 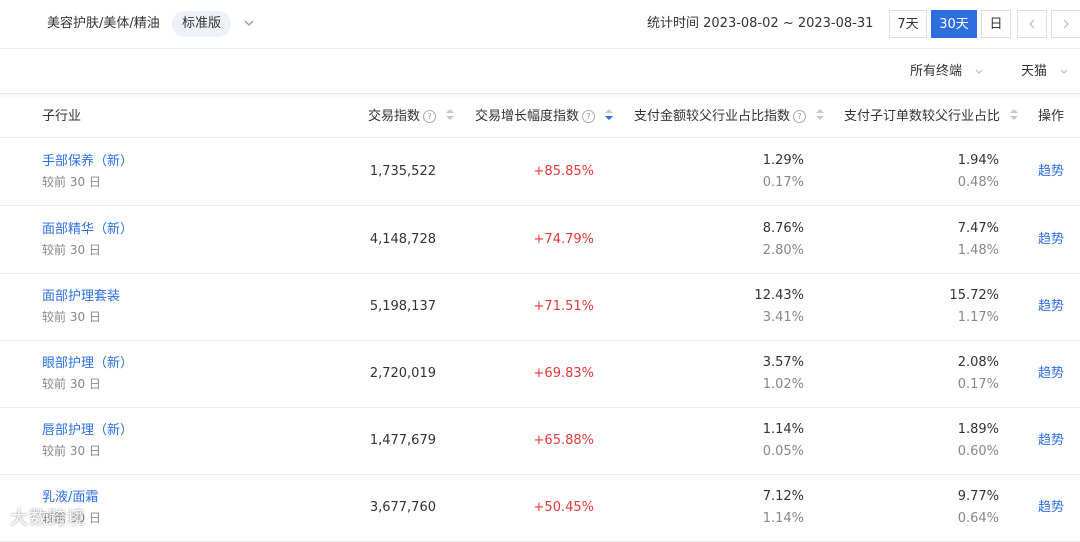 What do you see at coordinates (783, 384) in the screenshot?
I see `pay-amount-share-prev: 1.02%` at bounding box center [783, 384].